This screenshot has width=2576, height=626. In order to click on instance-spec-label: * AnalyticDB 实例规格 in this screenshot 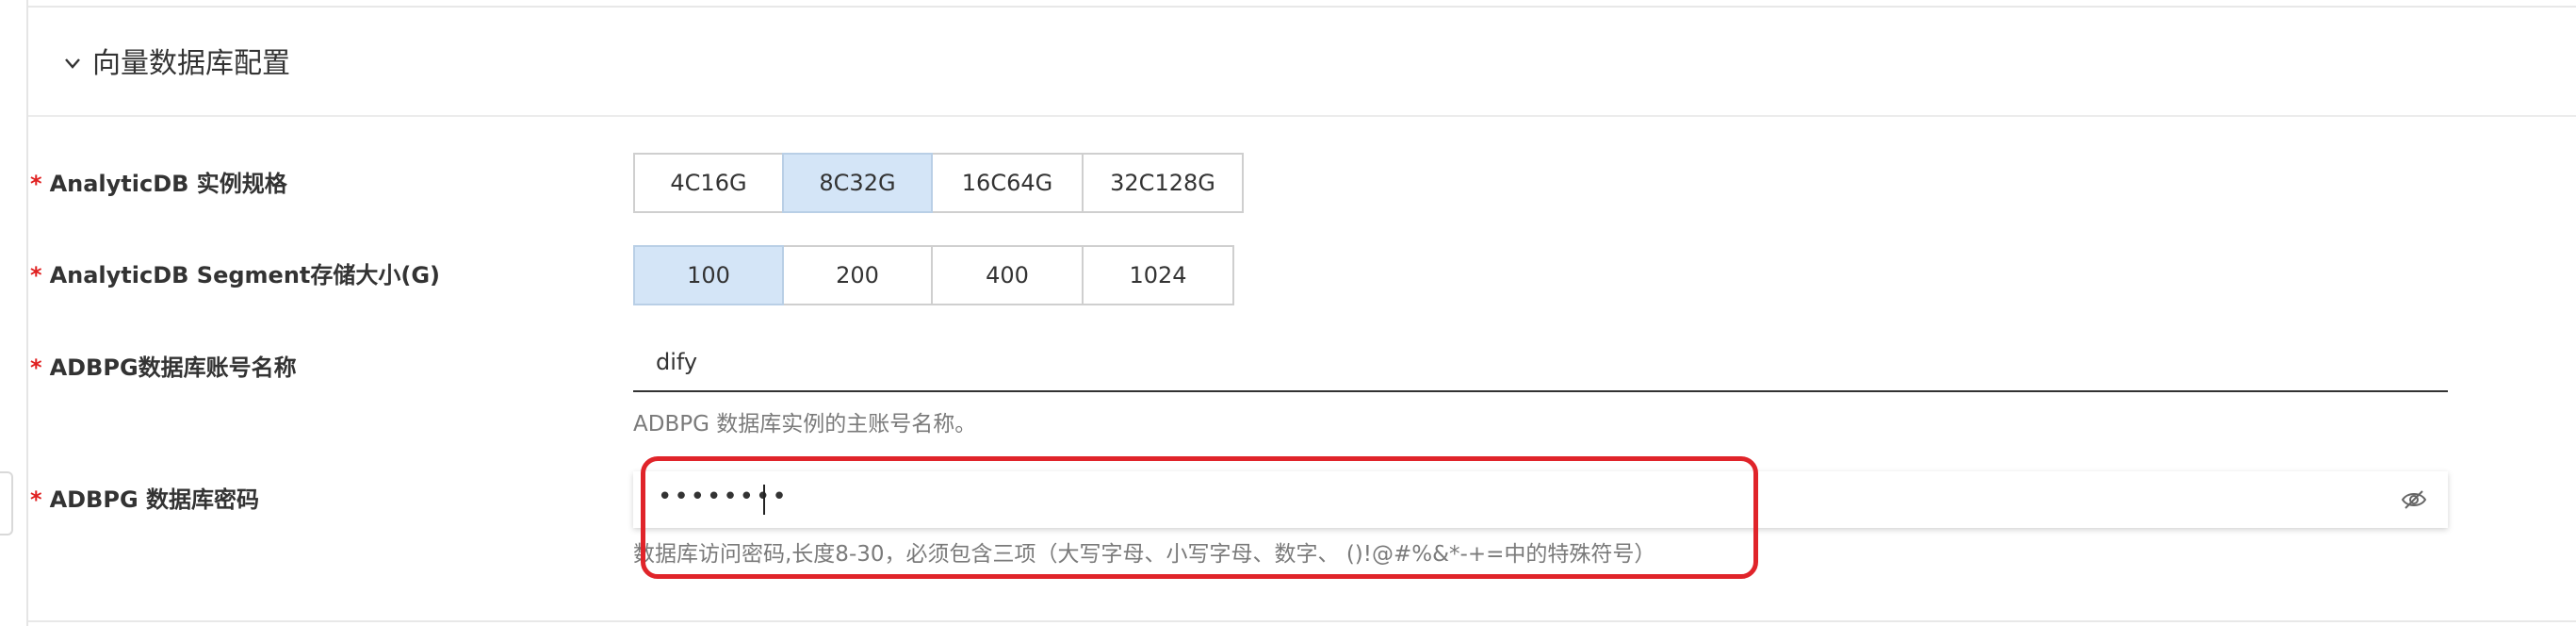, I will do `click(158, 184)`.